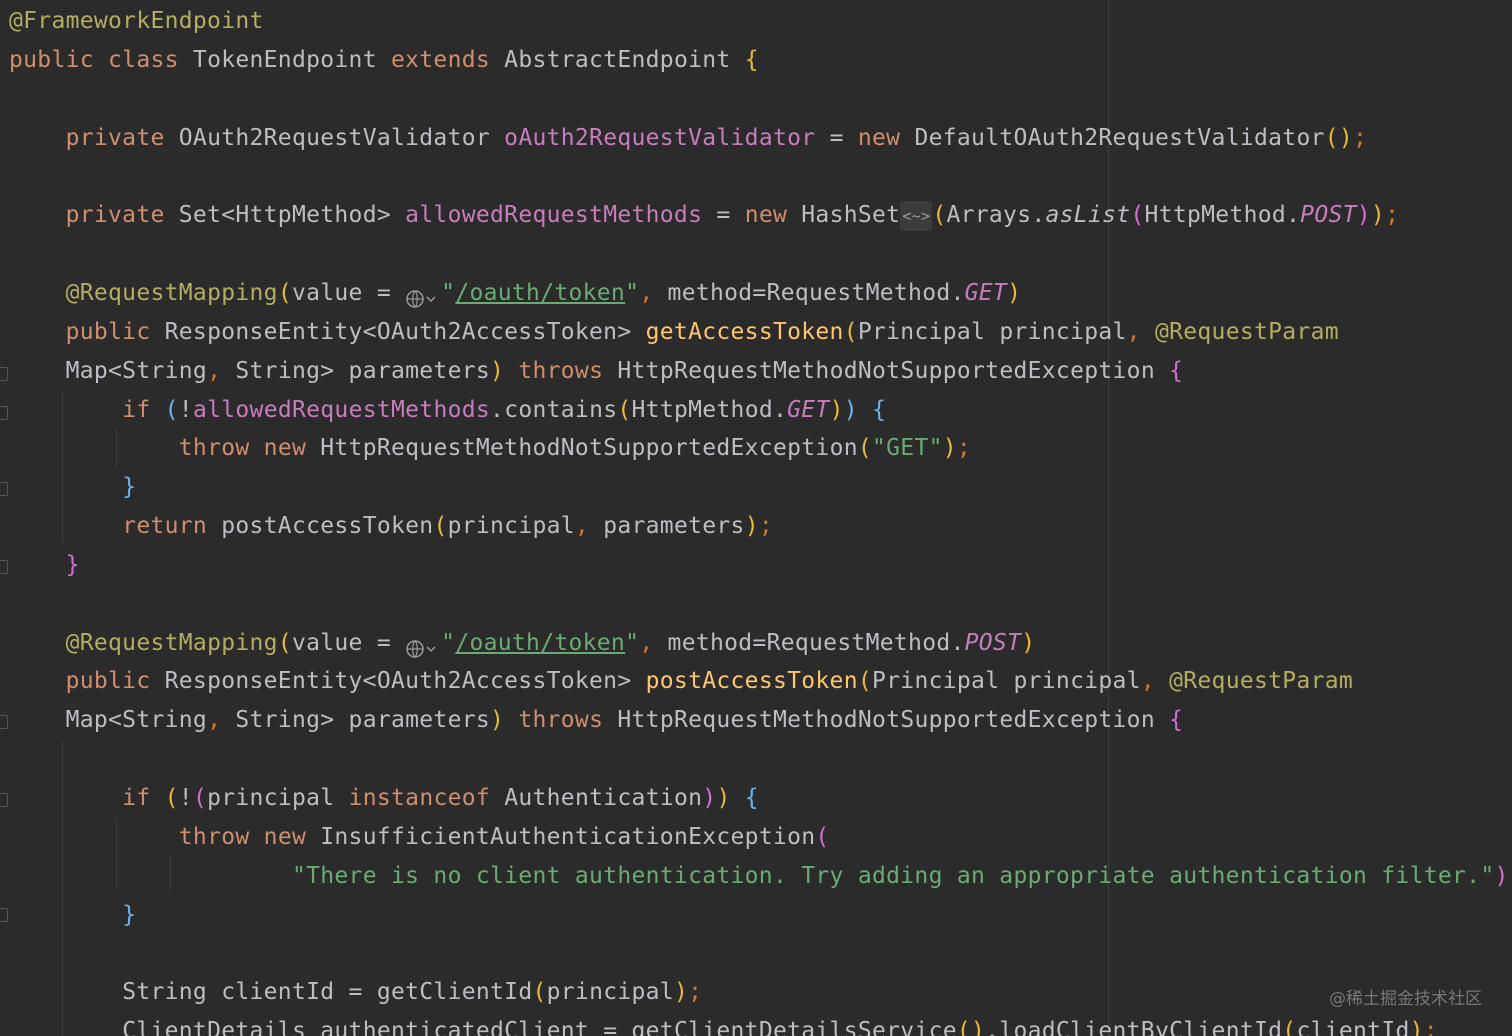 This screenshot has width=1512, height=1036. I want to click on code-token: AbstractEndpoint, so click(624, 59).